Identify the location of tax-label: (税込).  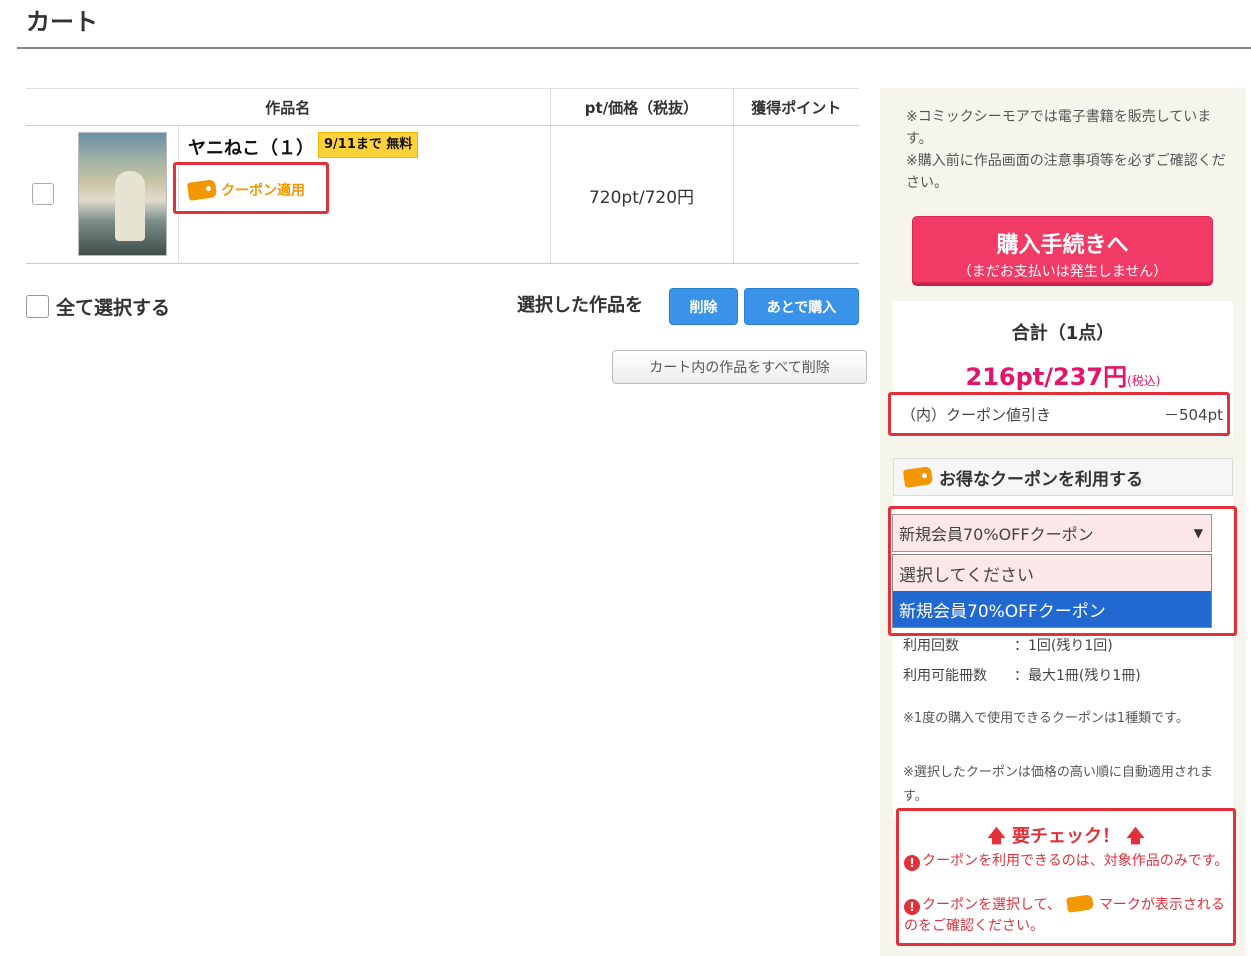
(1144, 381).